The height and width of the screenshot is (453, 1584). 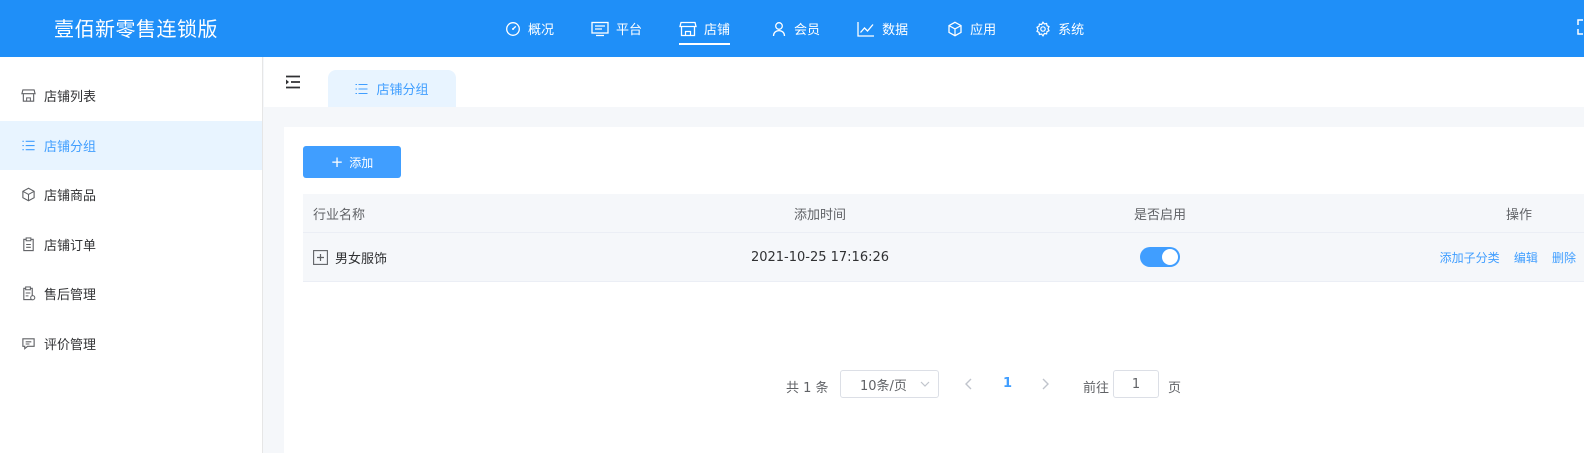 I want to click on line-chart-icon, so click(x=866, y=29).